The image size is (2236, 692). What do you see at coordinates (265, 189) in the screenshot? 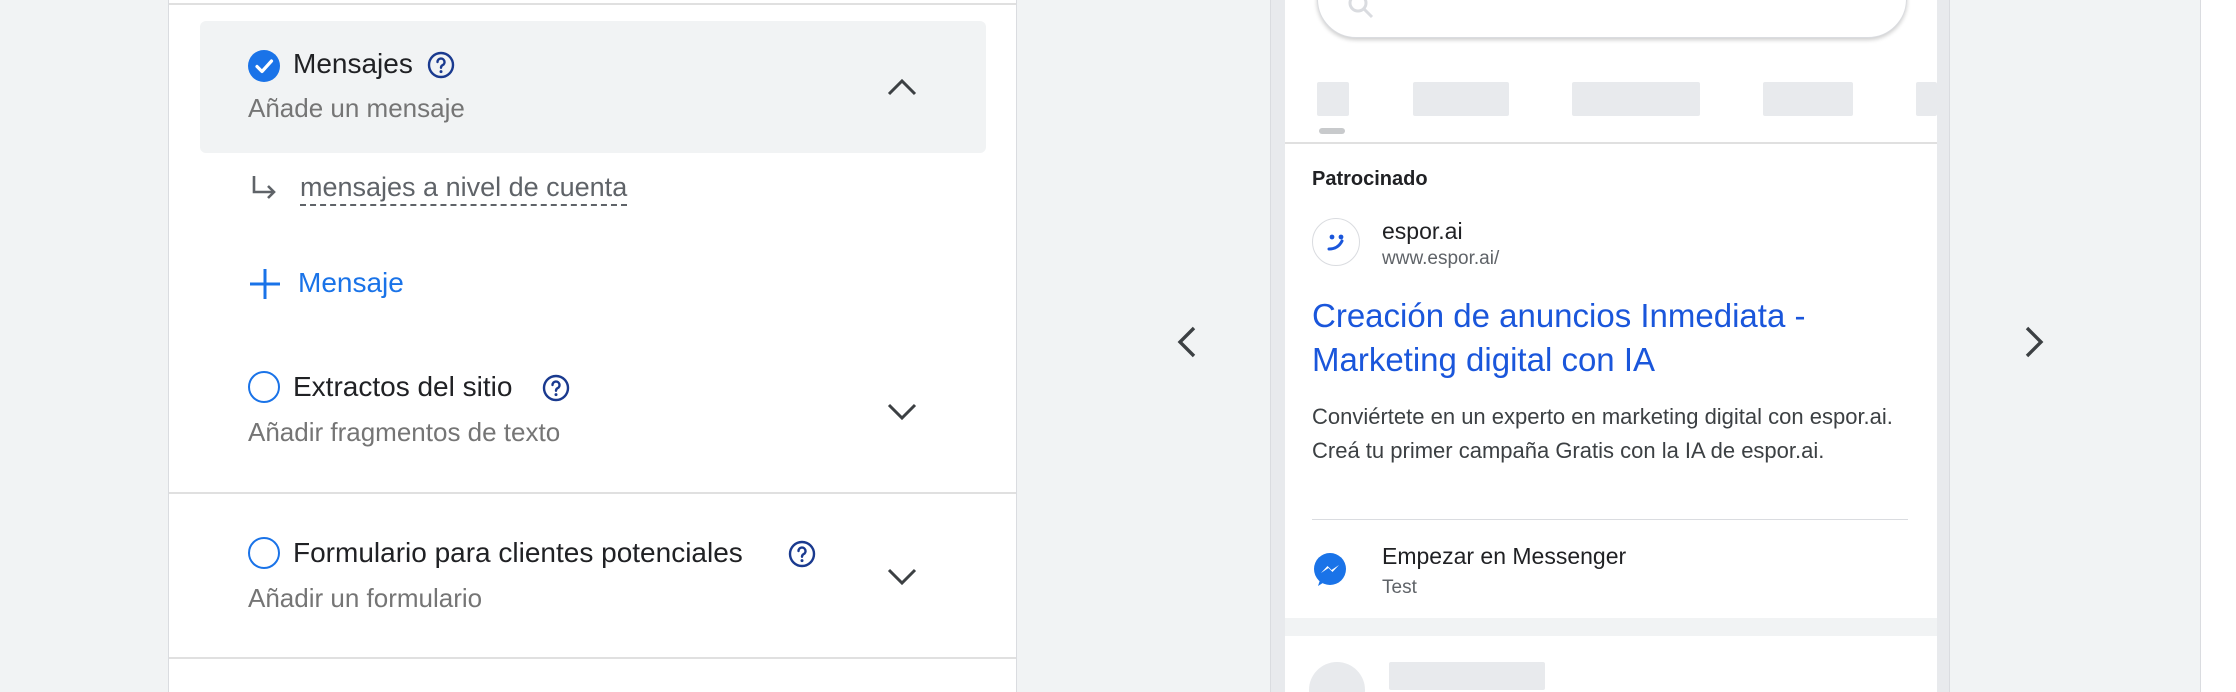
I see `subdirectory-arrow-icon` at bounding box center [265, 189].